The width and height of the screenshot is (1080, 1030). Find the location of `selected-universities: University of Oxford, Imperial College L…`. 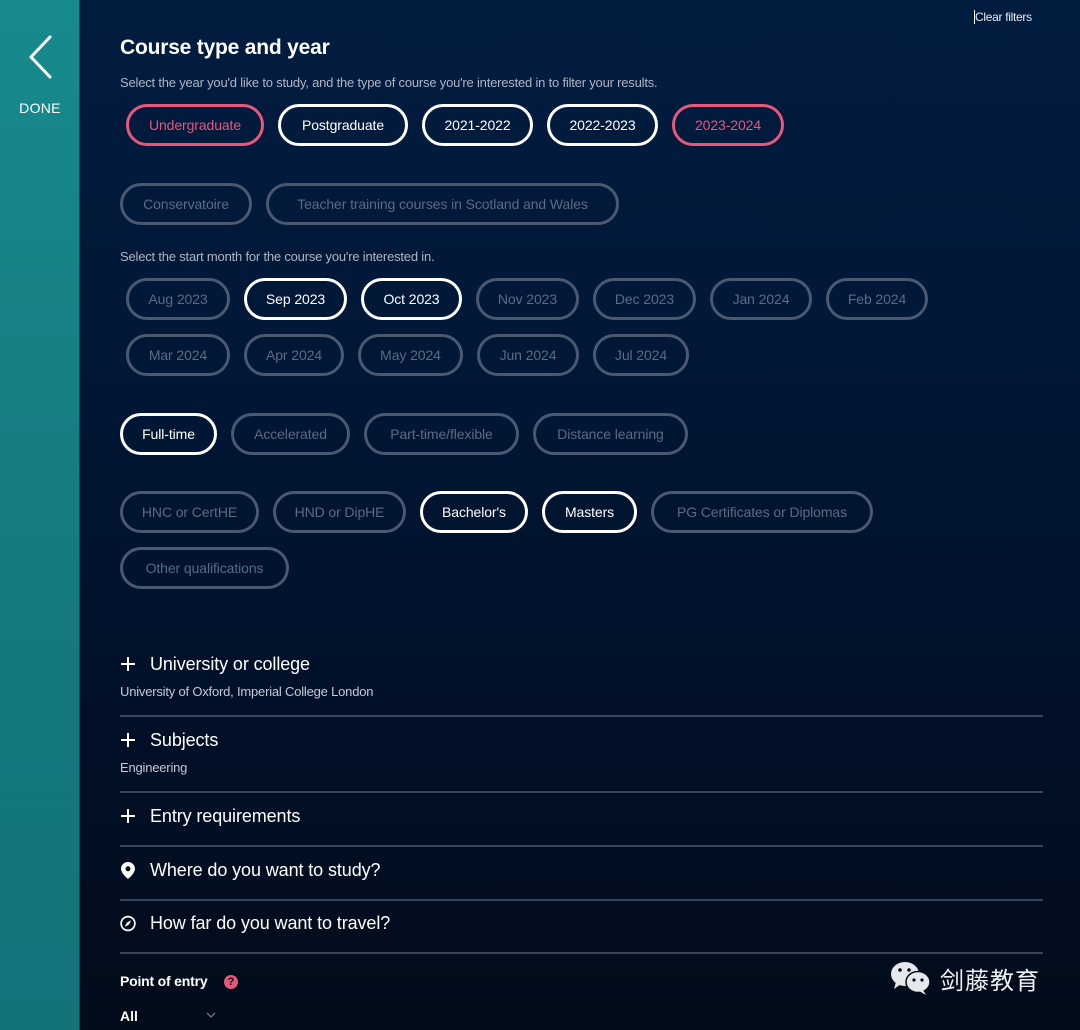

selected-universities: University of Oxford, Imperial College L… is located at coordinates (247, 691).